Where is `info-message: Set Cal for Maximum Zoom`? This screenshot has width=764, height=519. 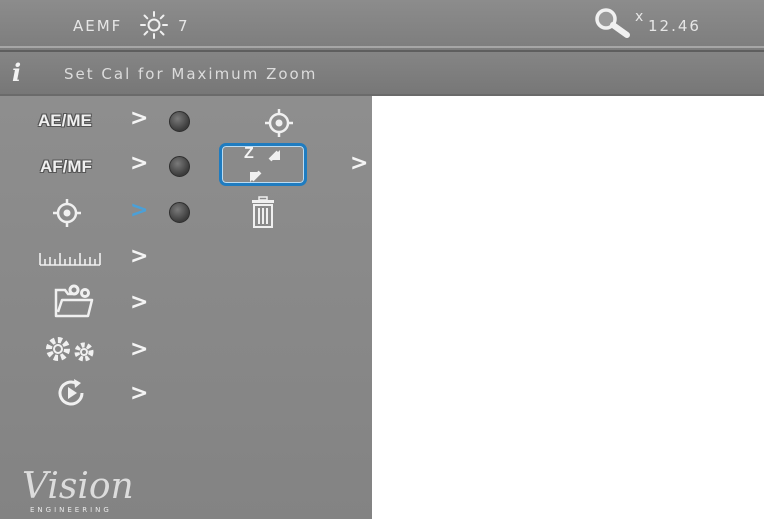 info-message: Set Cal for Maximum Zoom is located at coordinates (191, 74).